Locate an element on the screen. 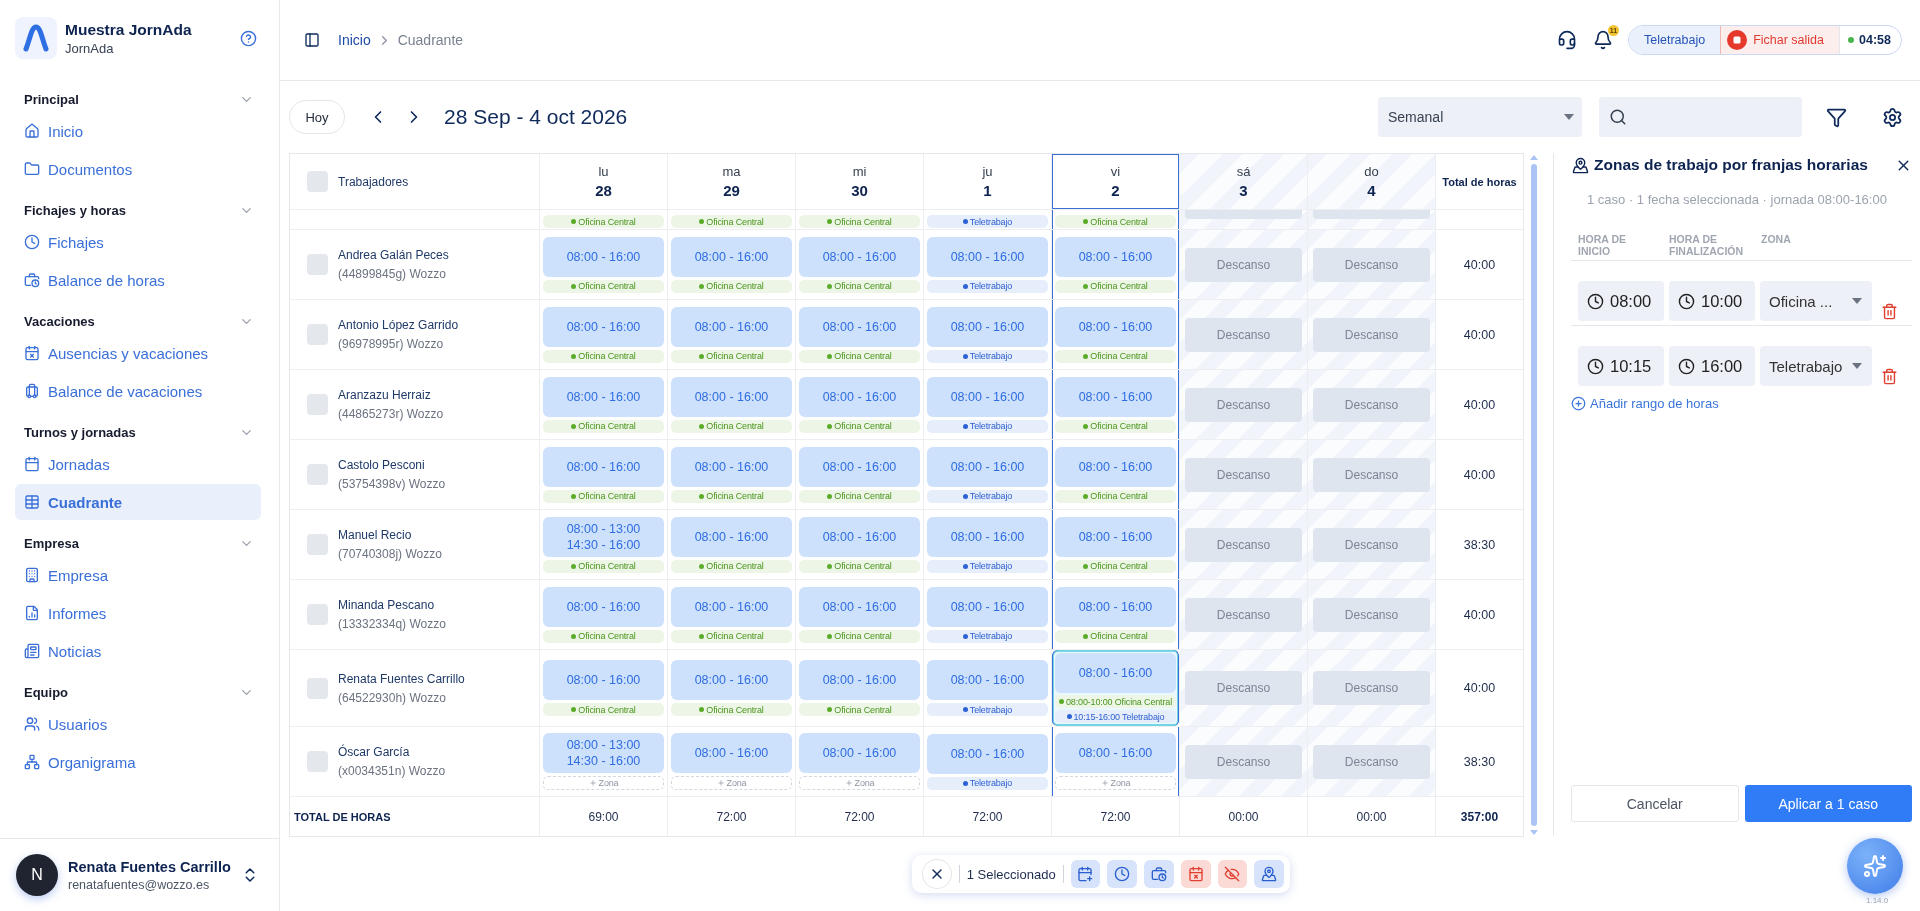  scrollbar-thumb is located at coordinates (1534, 495).